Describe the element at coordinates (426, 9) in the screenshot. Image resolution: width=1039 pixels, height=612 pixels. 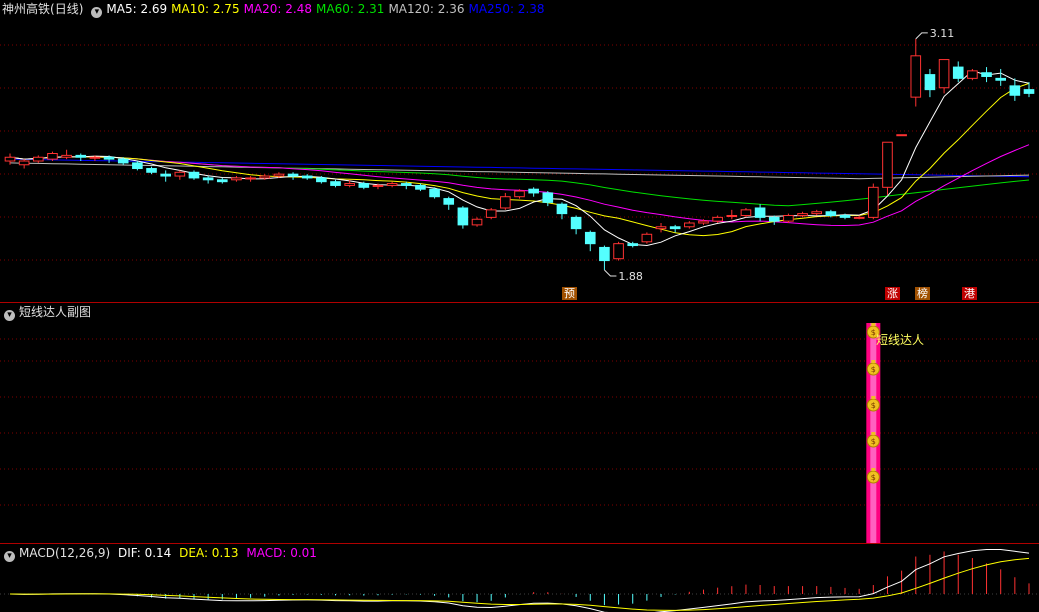
I see `ma-legend-item: MA120: 2.36` at that location.